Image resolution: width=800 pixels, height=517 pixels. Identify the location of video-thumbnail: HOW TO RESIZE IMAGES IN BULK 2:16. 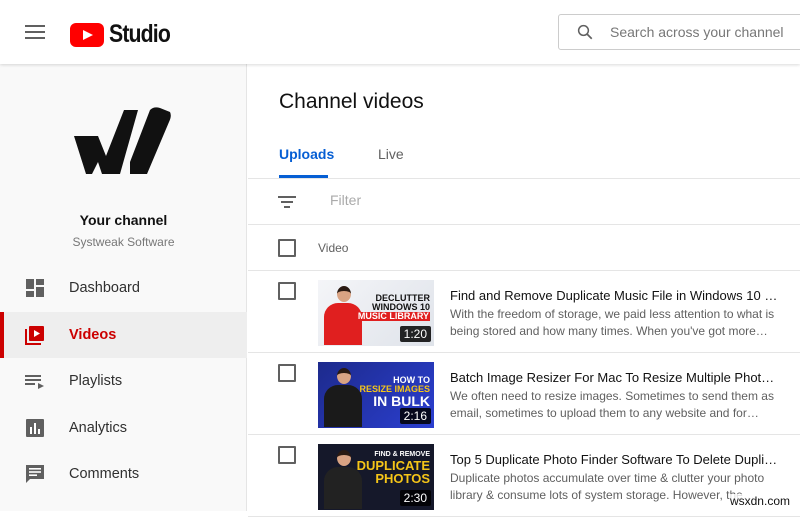
(376, 395).